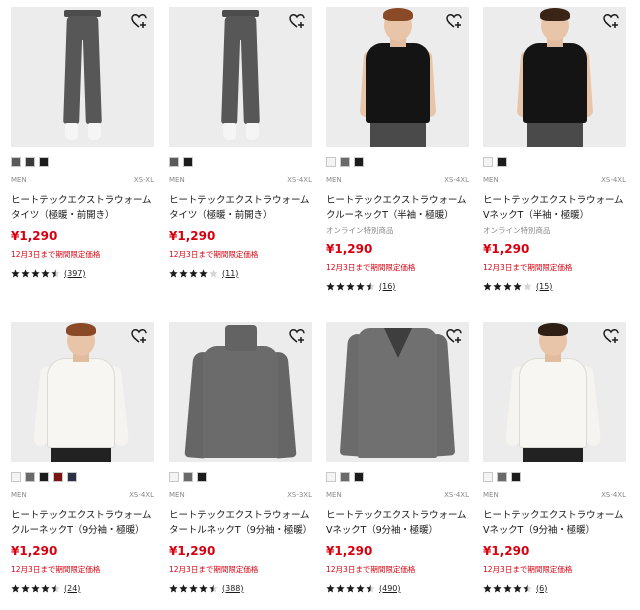 This screenshot has width=640, height=610. Describe the element at coordinates (397, 208) in the screenshot. I see `product-title: ヒートテックエクストラウォームクルーネックT（半袖・極暖）` at that location.